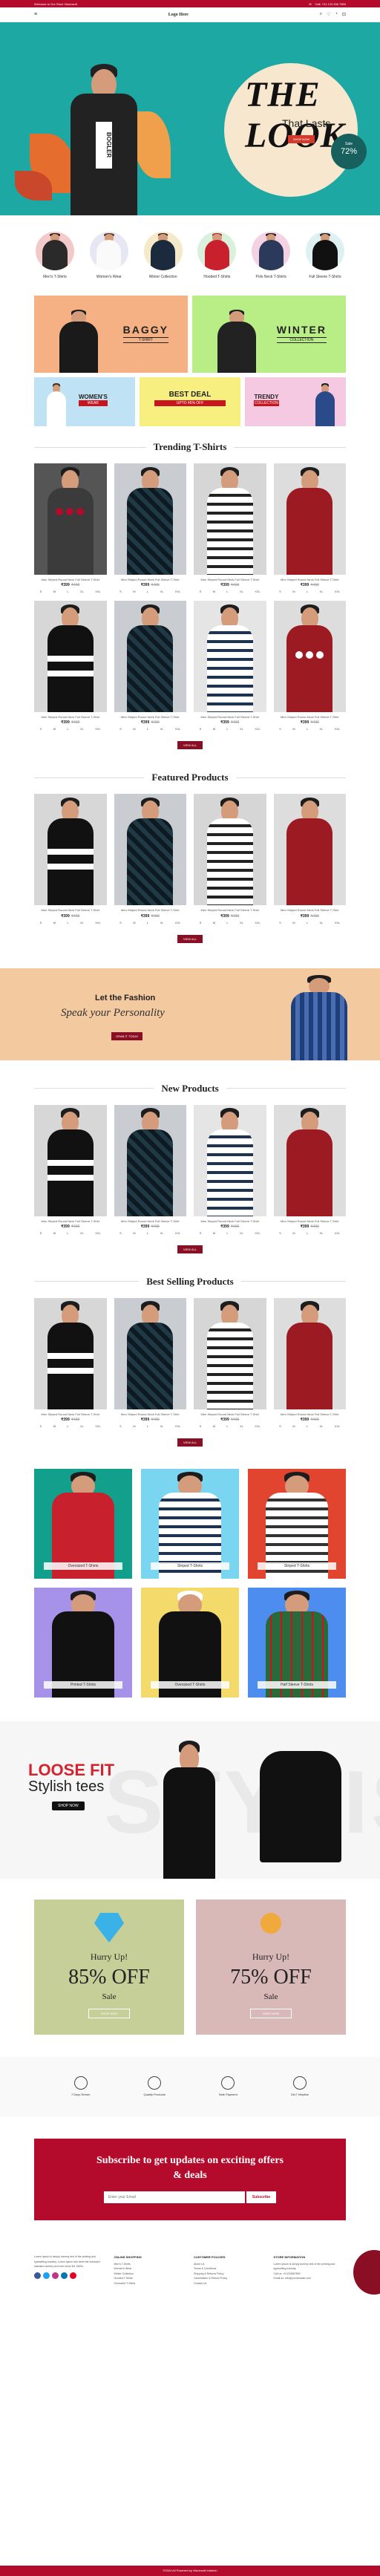 The height and width of the screenshot is (2576, 380). What do you see at coordinates (299, 2083) in the screenshot?
I see `helpline-icon` at bounding box center [299, 2083].